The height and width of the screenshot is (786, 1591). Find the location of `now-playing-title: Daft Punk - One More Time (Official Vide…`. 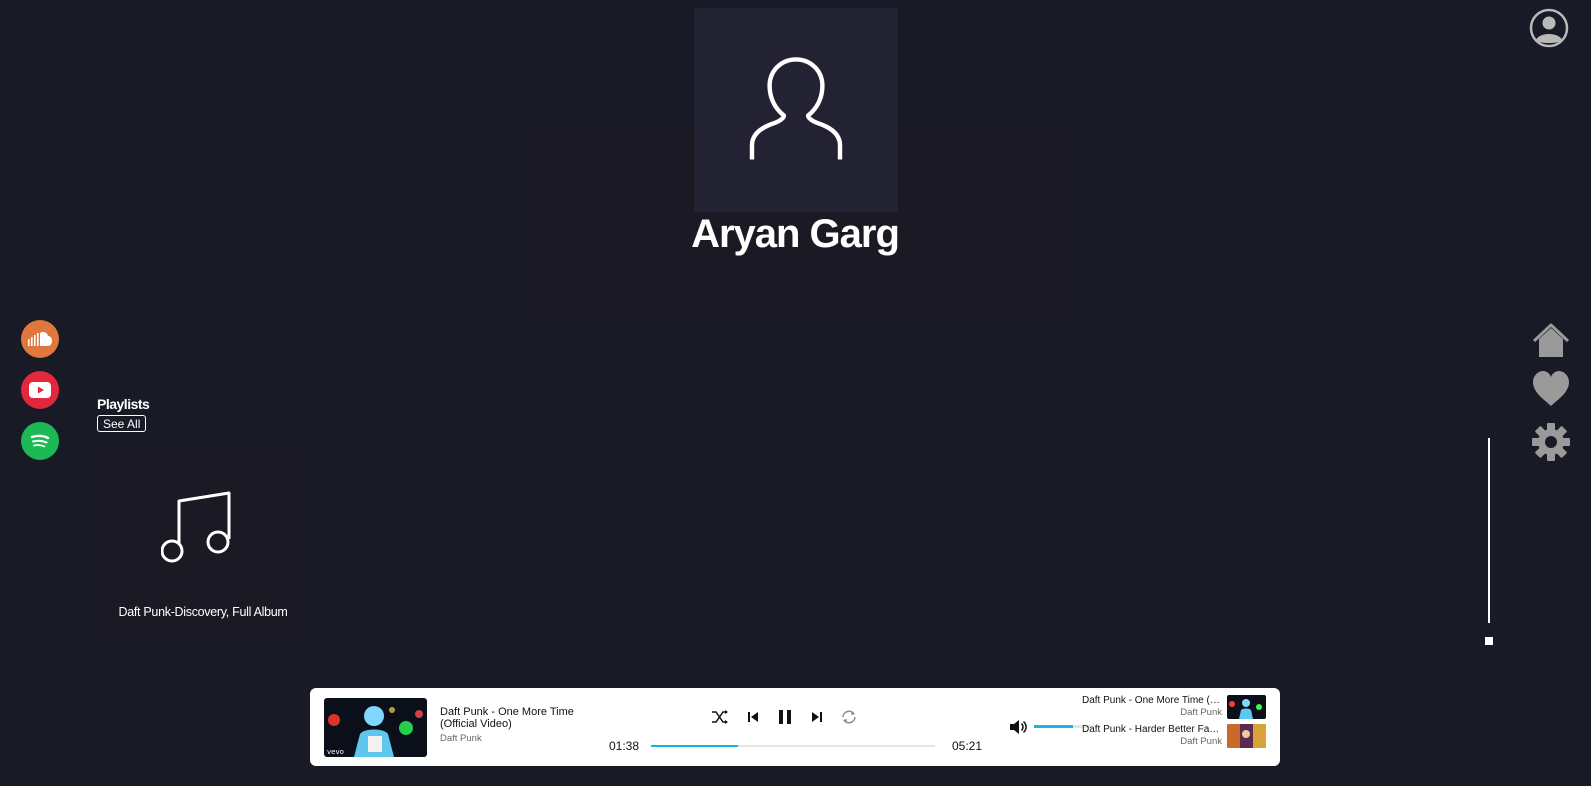

now-playing-title: Daft Punk - One More Time (Official Vide… is located at coordinates (507, 718).